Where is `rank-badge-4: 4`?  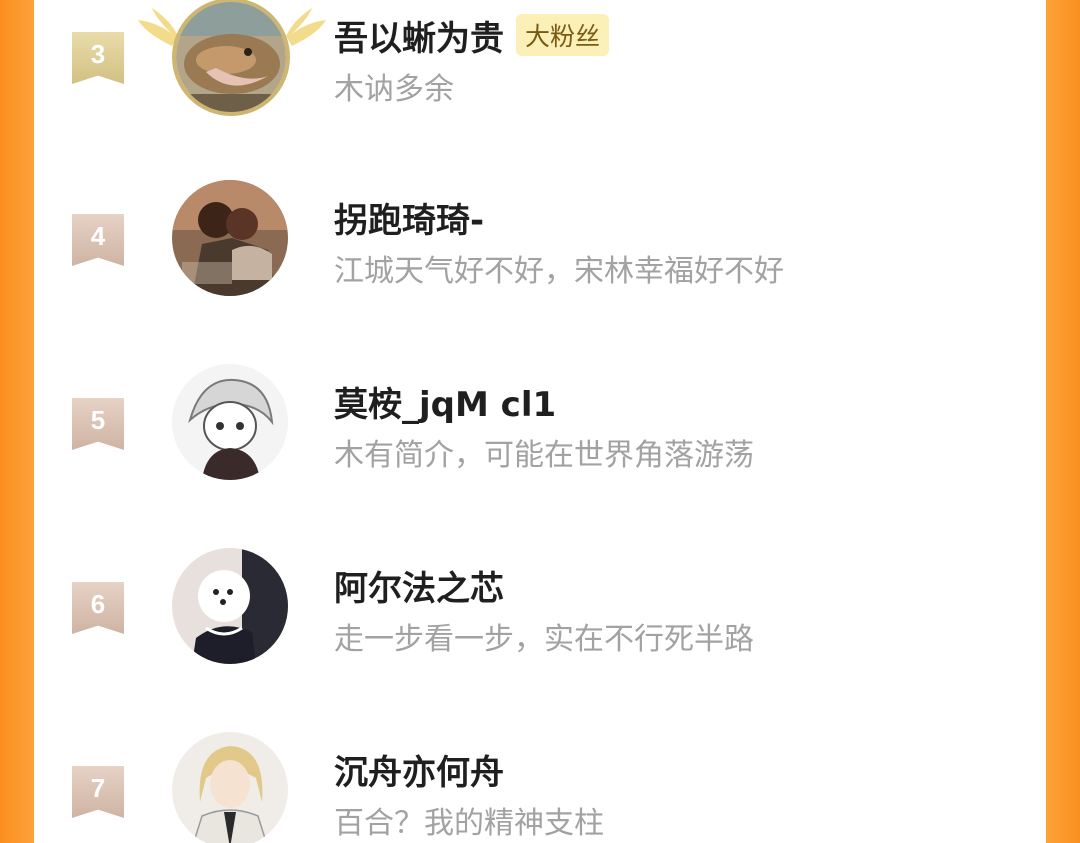
rank-badge-4: 4 is located at coordinates (98, 240).